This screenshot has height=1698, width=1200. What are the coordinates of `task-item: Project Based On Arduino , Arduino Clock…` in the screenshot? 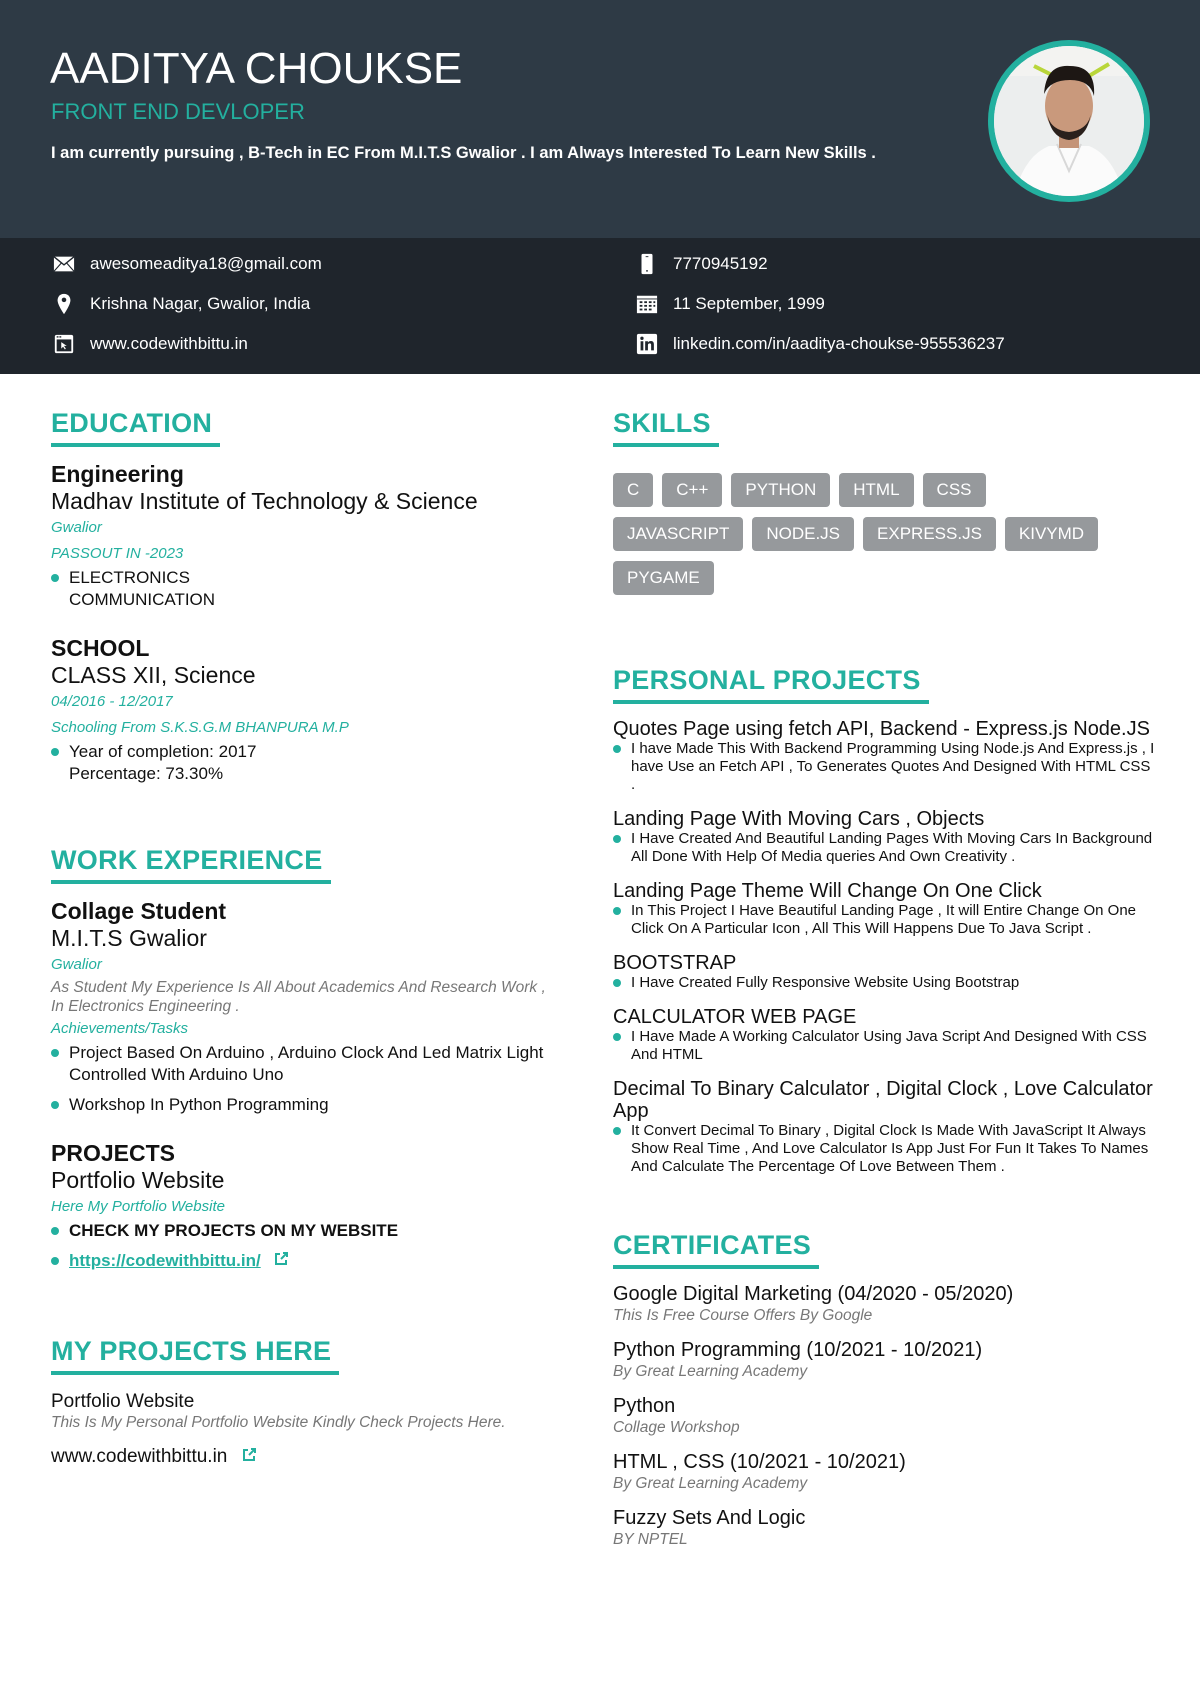 It's located at (301, 1064).